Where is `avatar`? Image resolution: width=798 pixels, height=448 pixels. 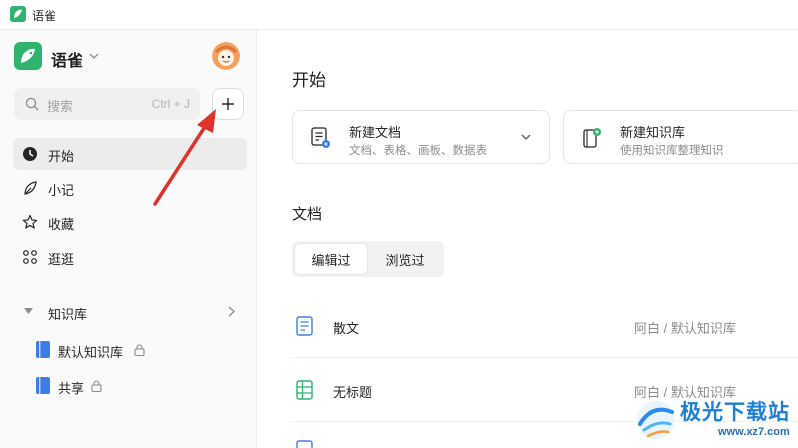 avatar is located at coordinates (226, 56).